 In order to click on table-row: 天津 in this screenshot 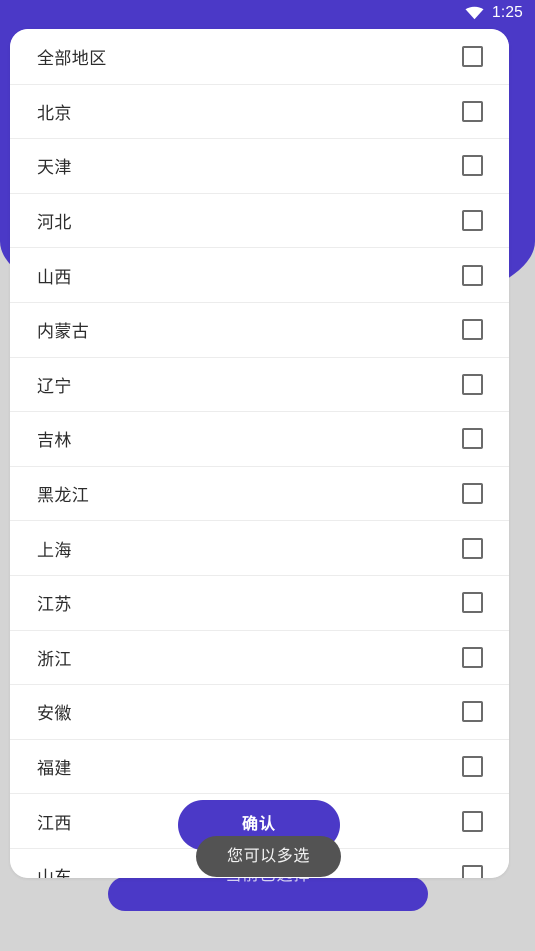, I will do `click(259, 165)`.